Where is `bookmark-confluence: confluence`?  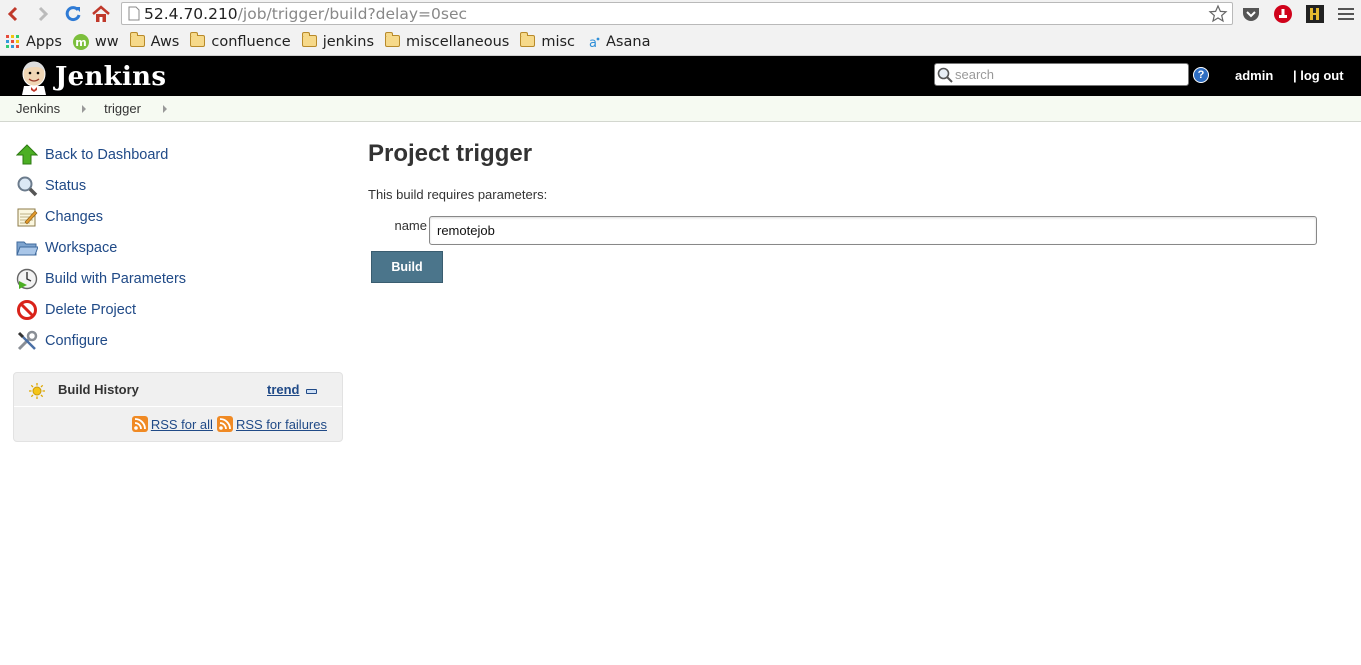 bookmark-confluence: confluence is located at coordinates (240, 40).